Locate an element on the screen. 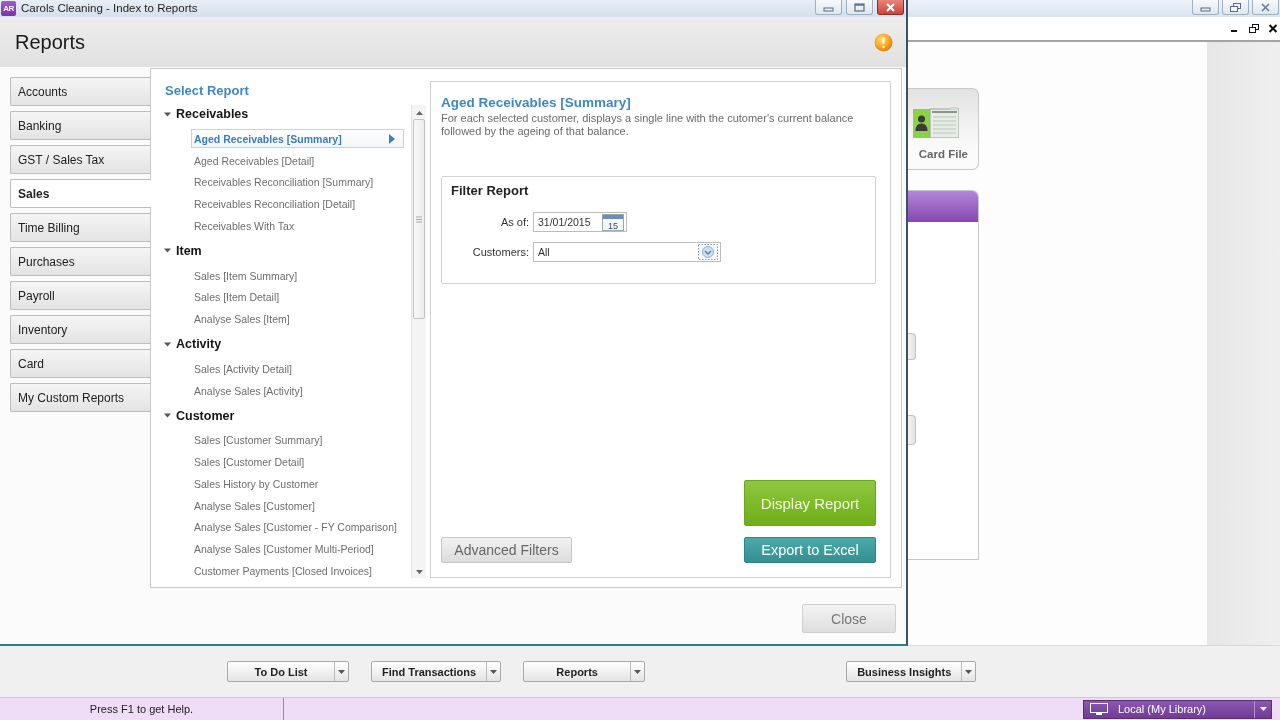  scroll-up-icon is located at coordinates (419, 113).